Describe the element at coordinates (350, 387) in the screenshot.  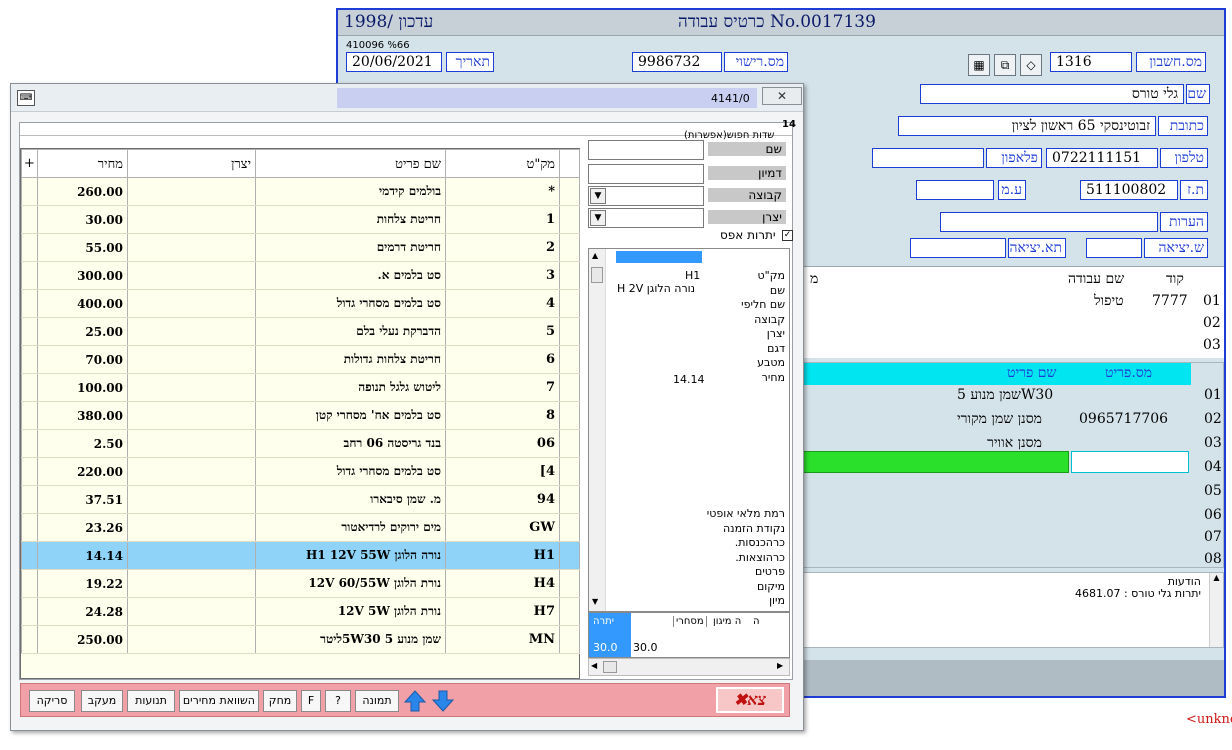
I see `grid-cell-name: ליטוש גלגל תנופה` at that location.